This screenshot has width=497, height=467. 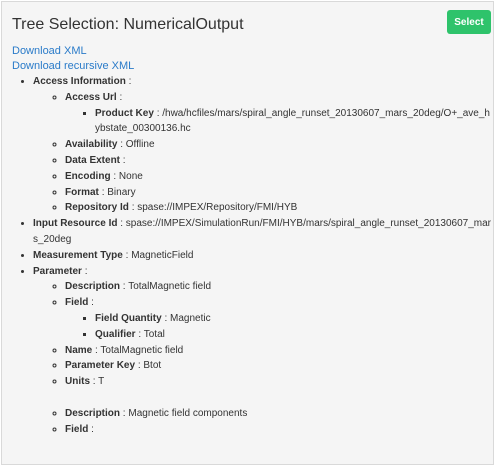 What do you see at coordinates (278, 414) in the screenshot?
I see `tree-item-description: Description : Magnetic field components` at bounding box center [278, 414].